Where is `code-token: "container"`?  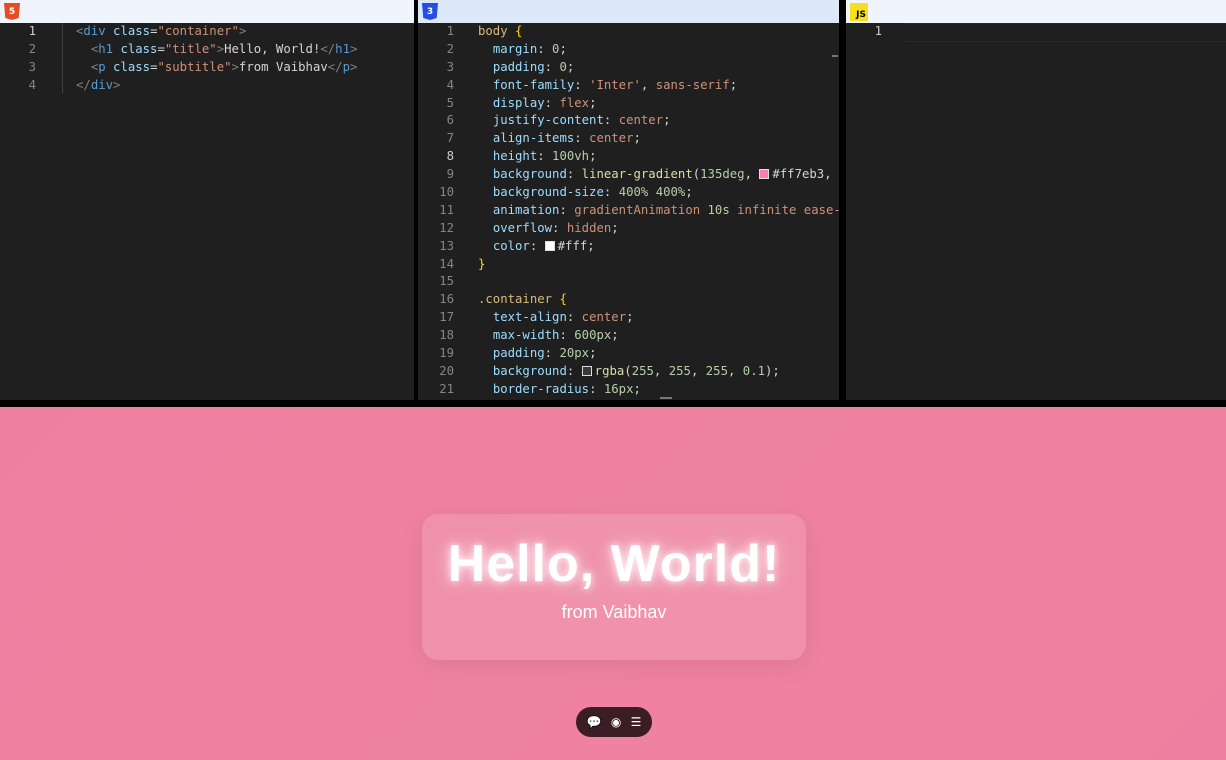
code-token: "container" is located at coordinates (198, 31).